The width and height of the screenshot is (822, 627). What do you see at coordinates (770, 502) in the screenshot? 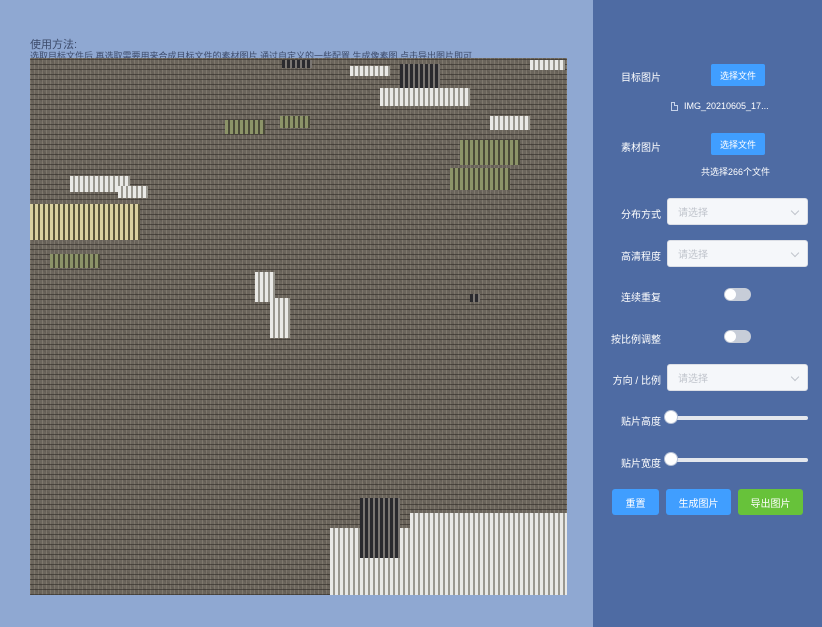
I see `export-image-button: 导出图片` at bounding box center [770, 502].